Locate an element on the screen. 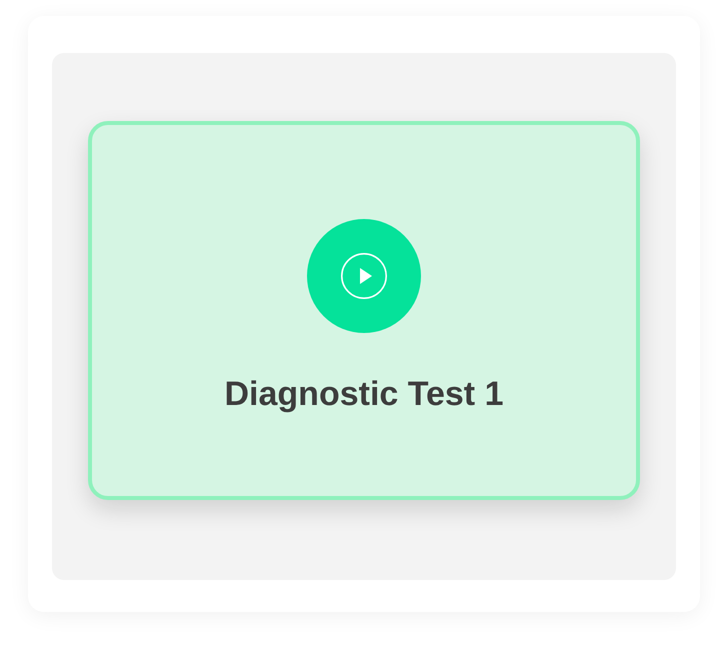 Image resolution: width=728 pixels, height=652 pixels. test-title: Diagnostic Test 1 is located at coordinates (364, 394).